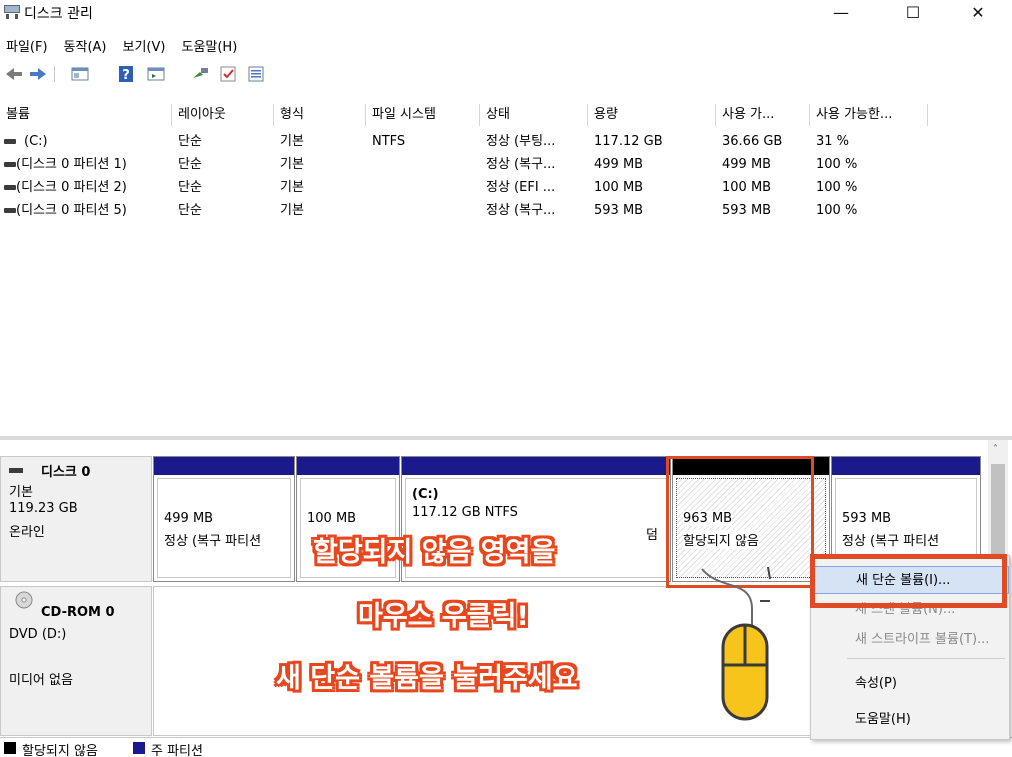 Image resolution: width=1012 pixels, height=757 pixels. I want to click on maximize-button: ☐, so click(913, 14).